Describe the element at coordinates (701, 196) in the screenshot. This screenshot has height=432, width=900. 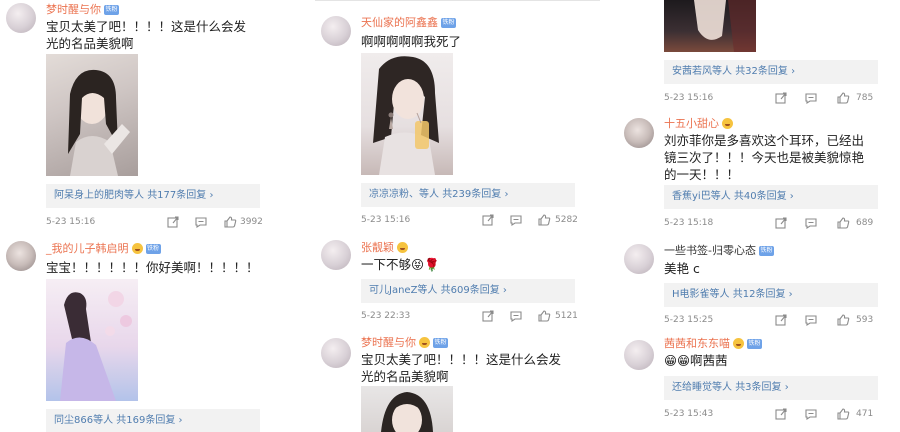
I see `replies-users: 香蕉yi巴等人` at that location.